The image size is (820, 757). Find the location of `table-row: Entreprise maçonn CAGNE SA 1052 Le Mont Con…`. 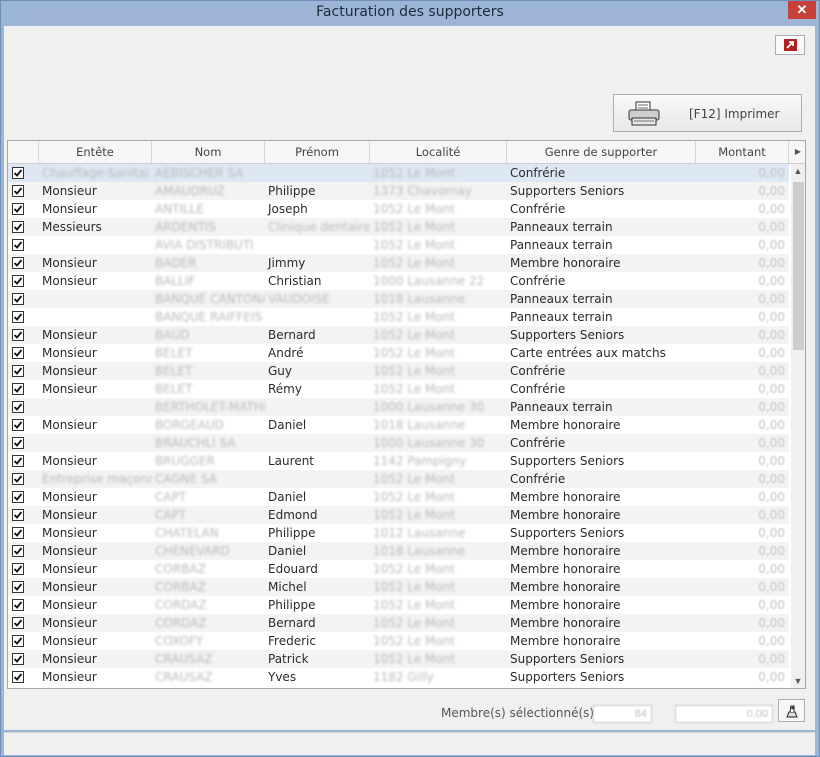

table-row: Entreprise maçonn CAGNE SA 1052 Le Mont Con… is located at coordinates (398, 479).